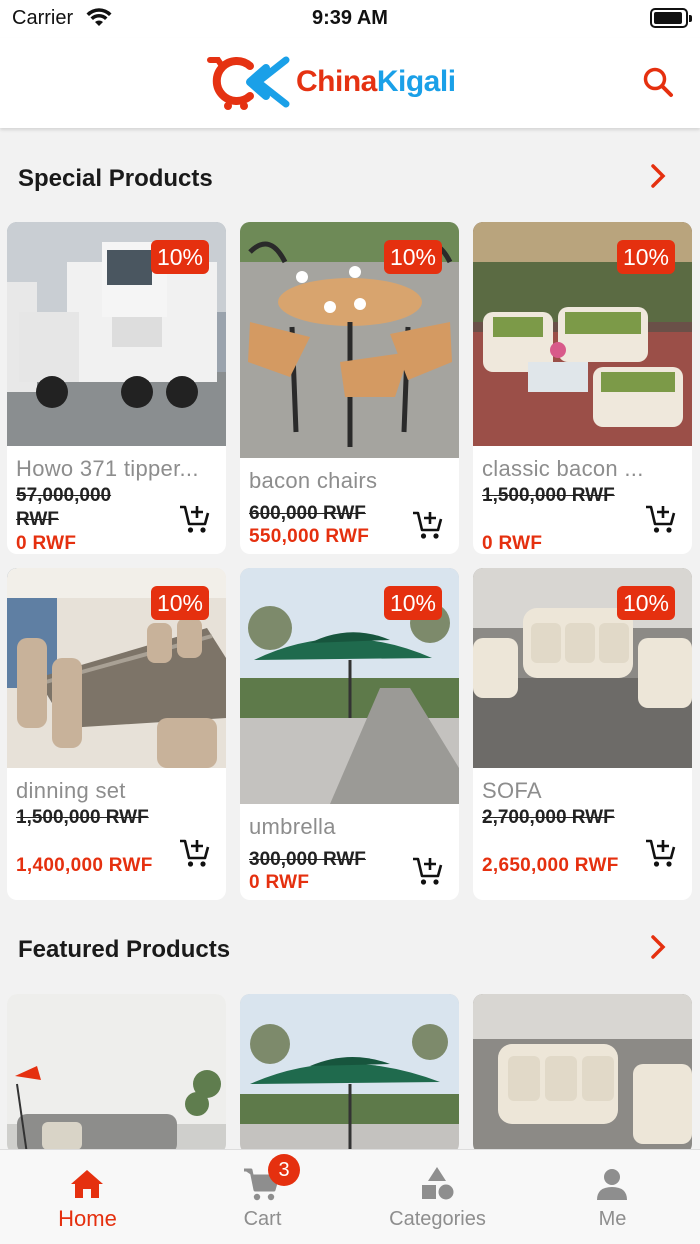 The width and height of the screenshot is (700, 1244). What do you see at coordinates (307, 513) in the screenshot?
I see `old-price: 600,000 RWF` at bounding box center [307, 513].